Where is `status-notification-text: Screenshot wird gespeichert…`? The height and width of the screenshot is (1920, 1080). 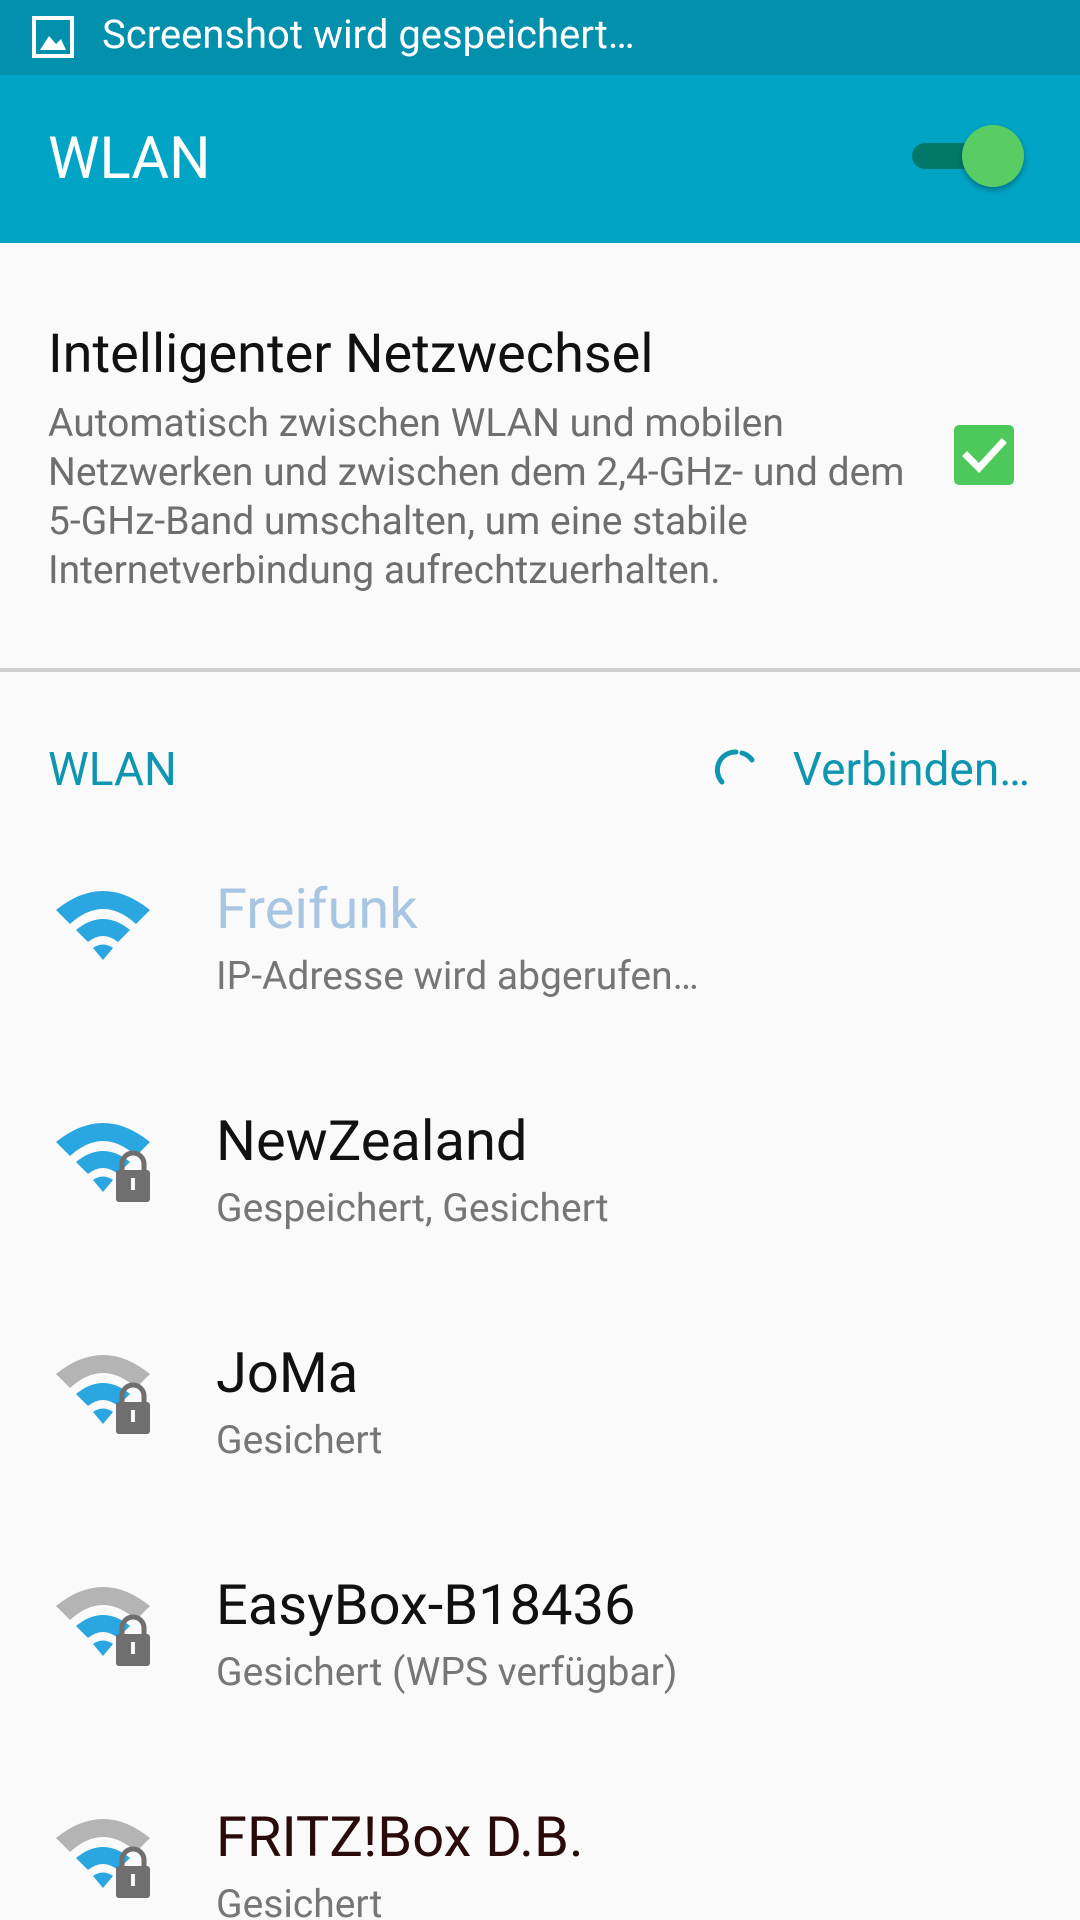 status-notification-text: Screenshot wird gespeichert… is located at coordinates (368, 34).